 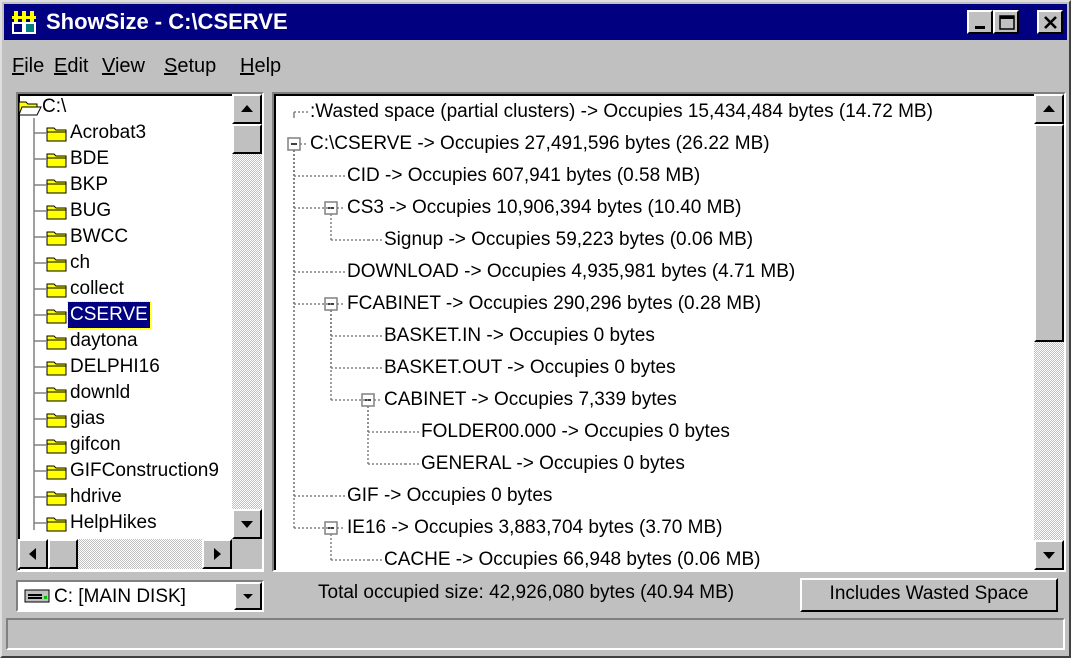 I want to click on menu-help-label: elp, so click(x=268, y=66).